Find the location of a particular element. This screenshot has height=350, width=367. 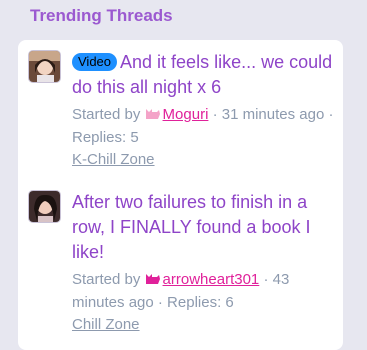

video-badge: Video is located at coordinates (95, 62).